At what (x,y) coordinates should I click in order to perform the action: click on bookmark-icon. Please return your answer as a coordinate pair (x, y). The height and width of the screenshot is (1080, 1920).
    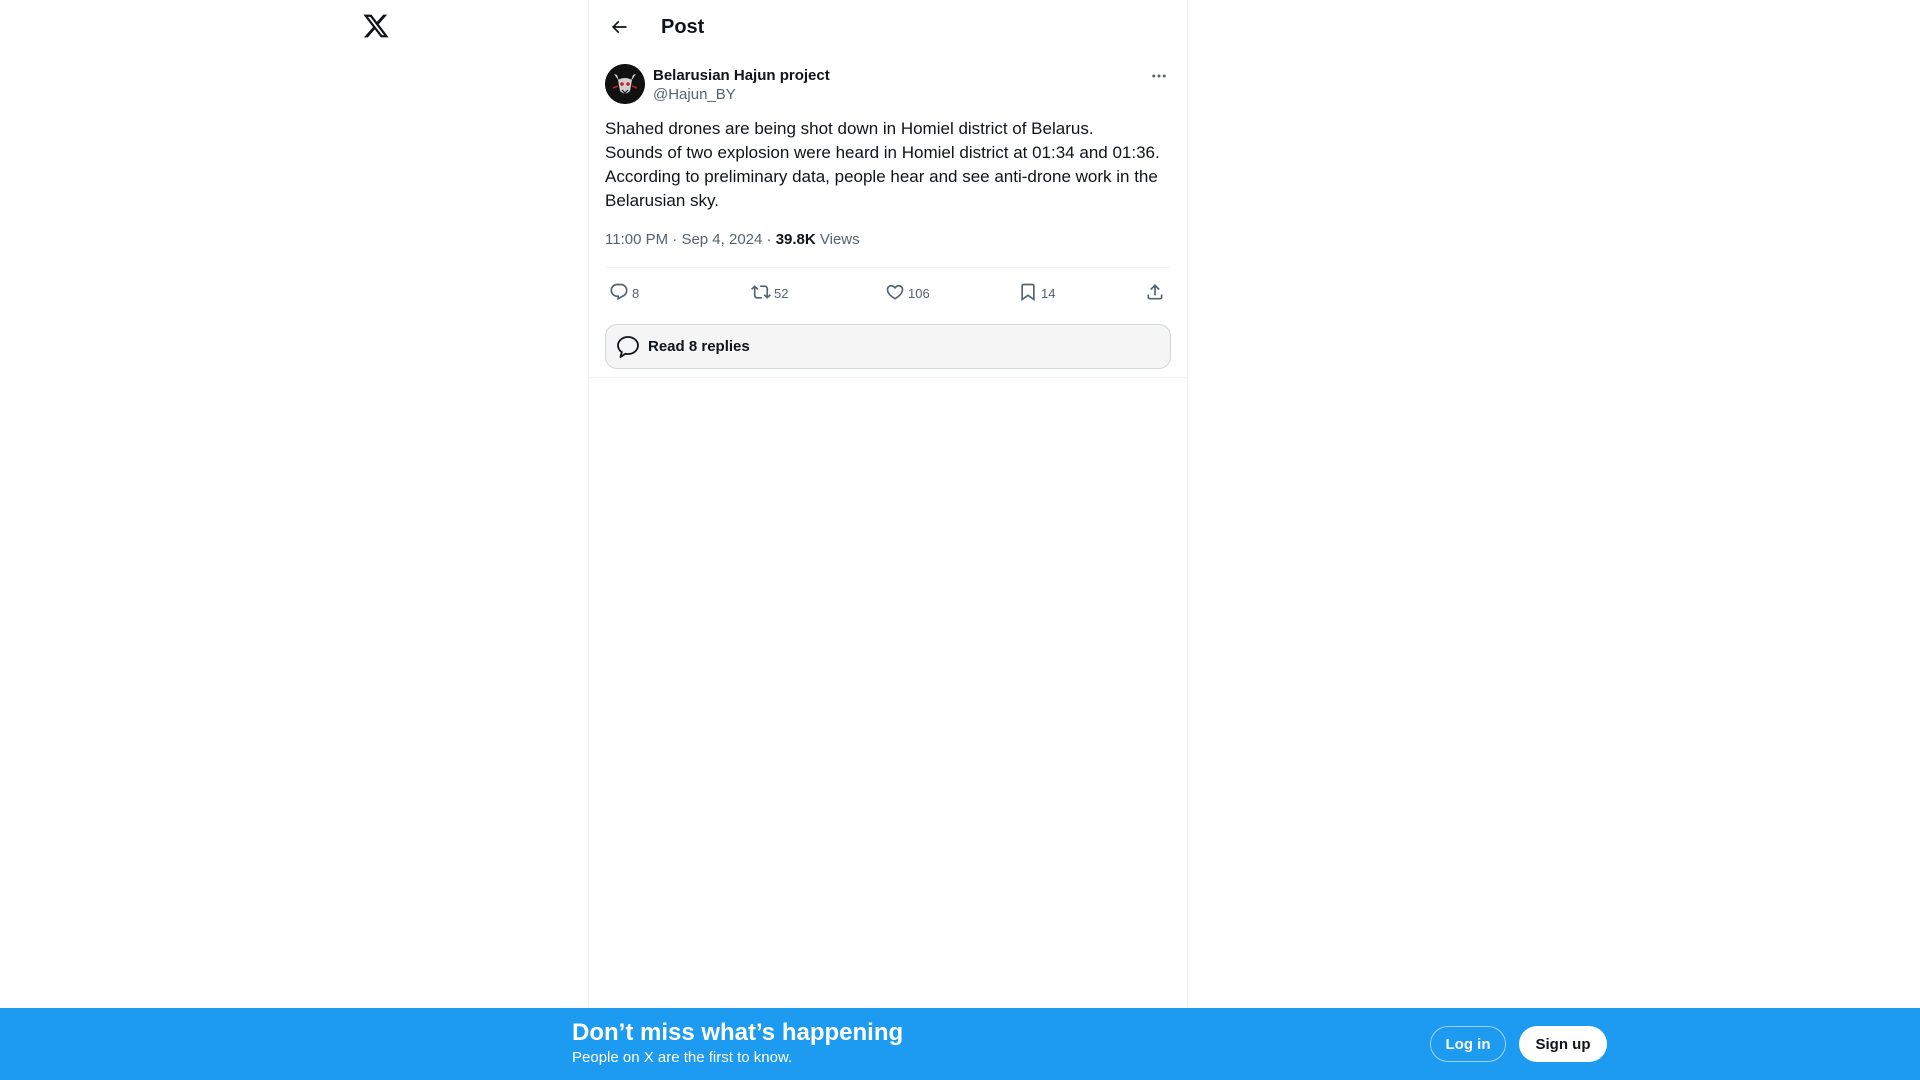
    Looking at the image, I should click on (1028, 292).